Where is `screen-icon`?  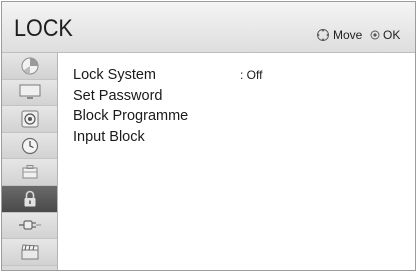
screen-icon is located at coordinates (29, 92).